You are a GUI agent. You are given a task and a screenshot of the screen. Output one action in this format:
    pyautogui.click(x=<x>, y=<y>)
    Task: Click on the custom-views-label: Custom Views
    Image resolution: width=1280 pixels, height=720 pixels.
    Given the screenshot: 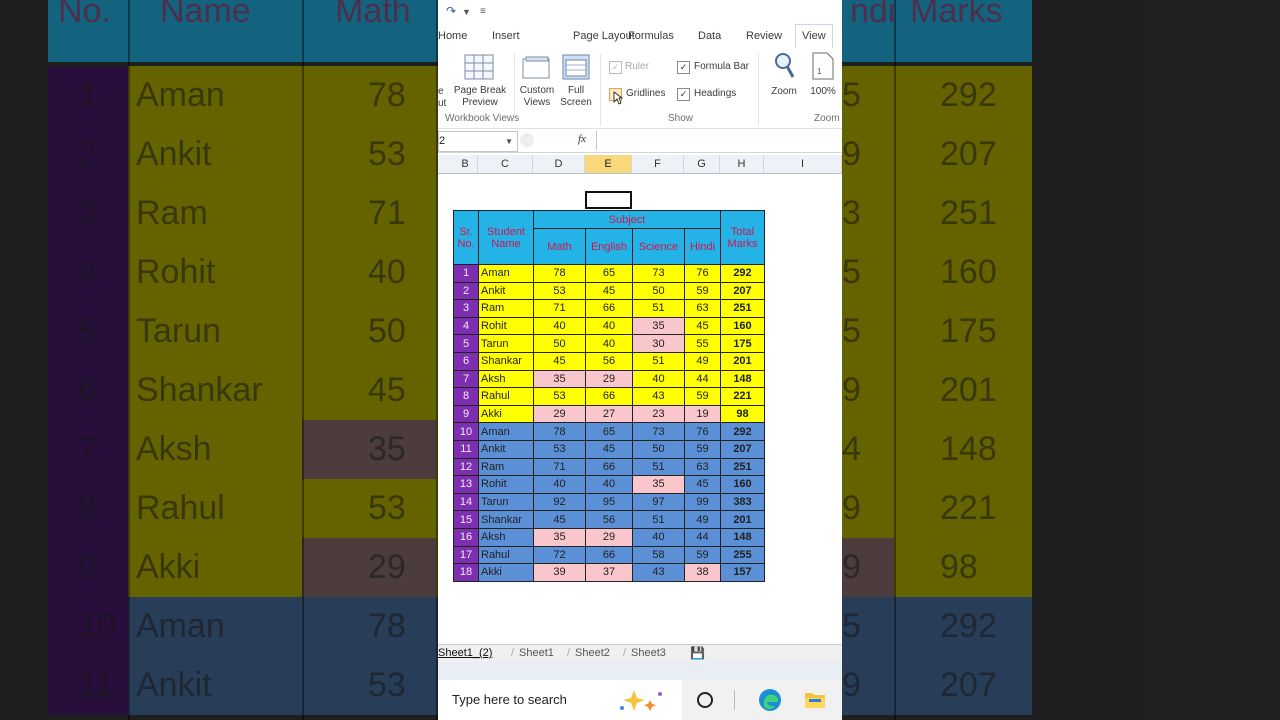 What is the action you would take?
    pyautogui.click(x=537, y=96)
    